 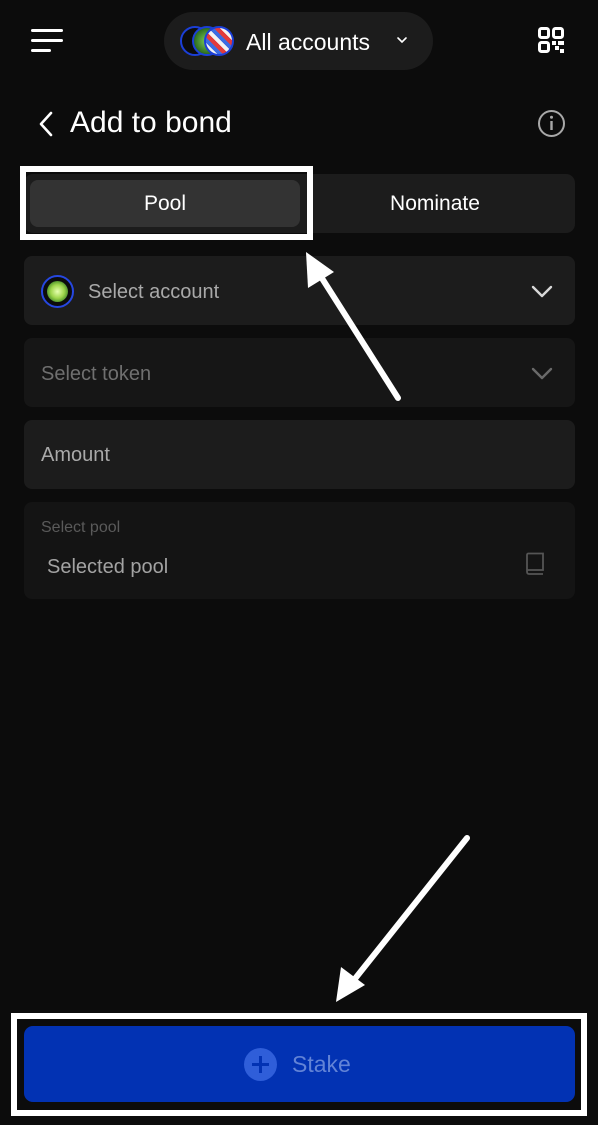 What do you see at coordinates (435, 203) in the screenshot?
I see `tab-nominate: Nominate` at bounding box center [435, 203].